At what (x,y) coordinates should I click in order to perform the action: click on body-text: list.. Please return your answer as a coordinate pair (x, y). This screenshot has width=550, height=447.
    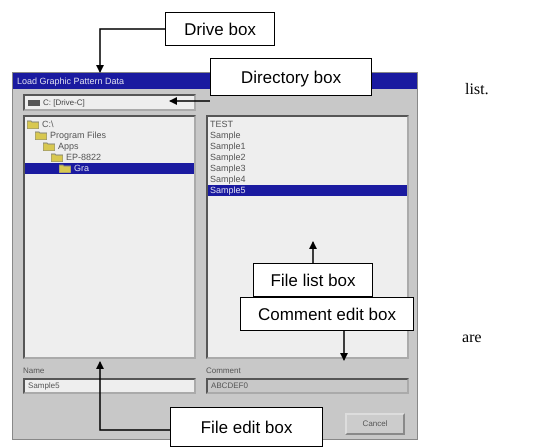
    Looking at the image, I should click on (477, 90).